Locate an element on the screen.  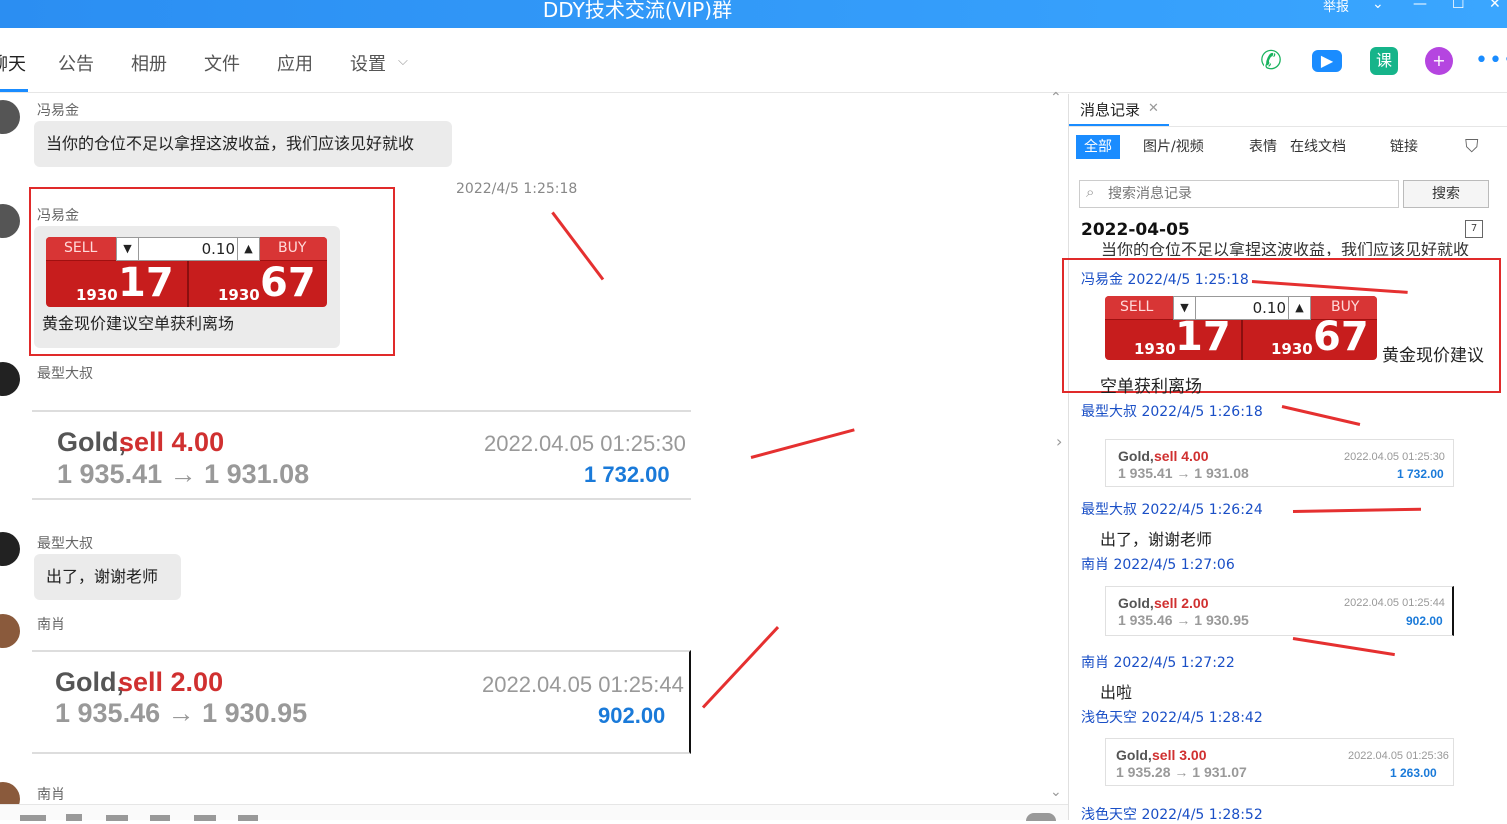
expand-icon: ⌄ is located at coordinates (1056, 792).